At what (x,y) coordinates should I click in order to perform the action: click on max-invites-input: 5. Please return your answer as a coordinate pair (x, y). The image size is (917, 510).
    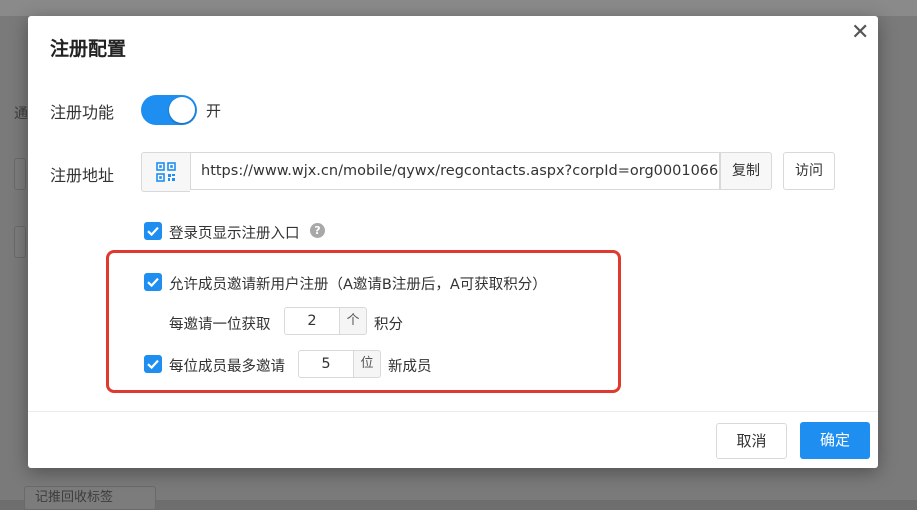
    Looking at the image, I should click on (326, 364).